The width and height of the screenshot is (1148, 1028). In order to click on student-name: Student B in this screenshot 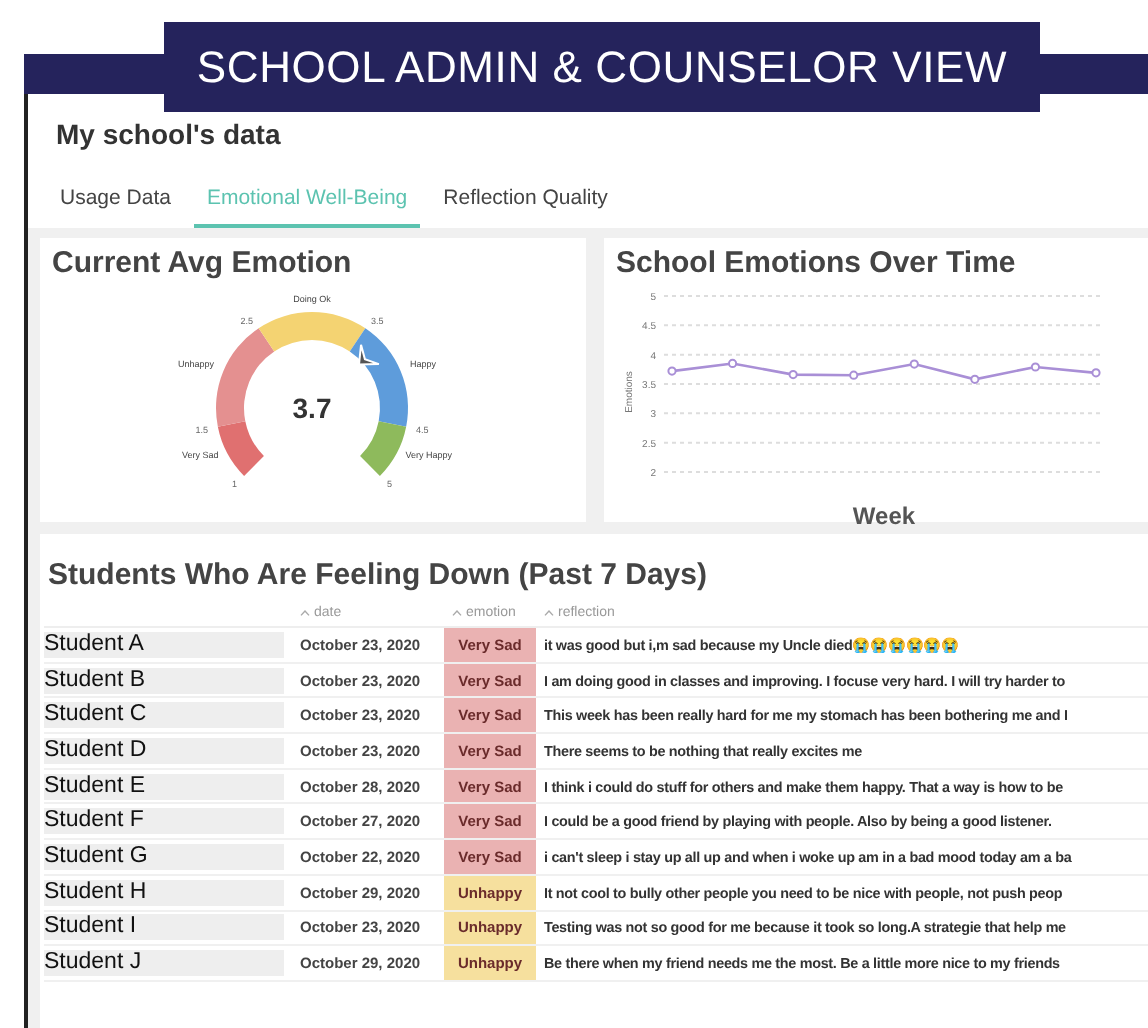, I will do `click(164, 680)`.